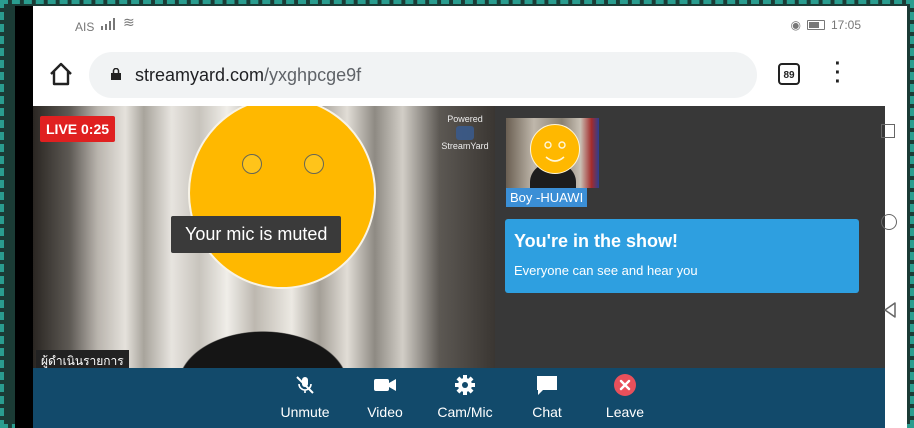  What do you see at coordinates (889, 222) in the screenshot?
I see `home-nav-icon` at bounding box center [889, 222].